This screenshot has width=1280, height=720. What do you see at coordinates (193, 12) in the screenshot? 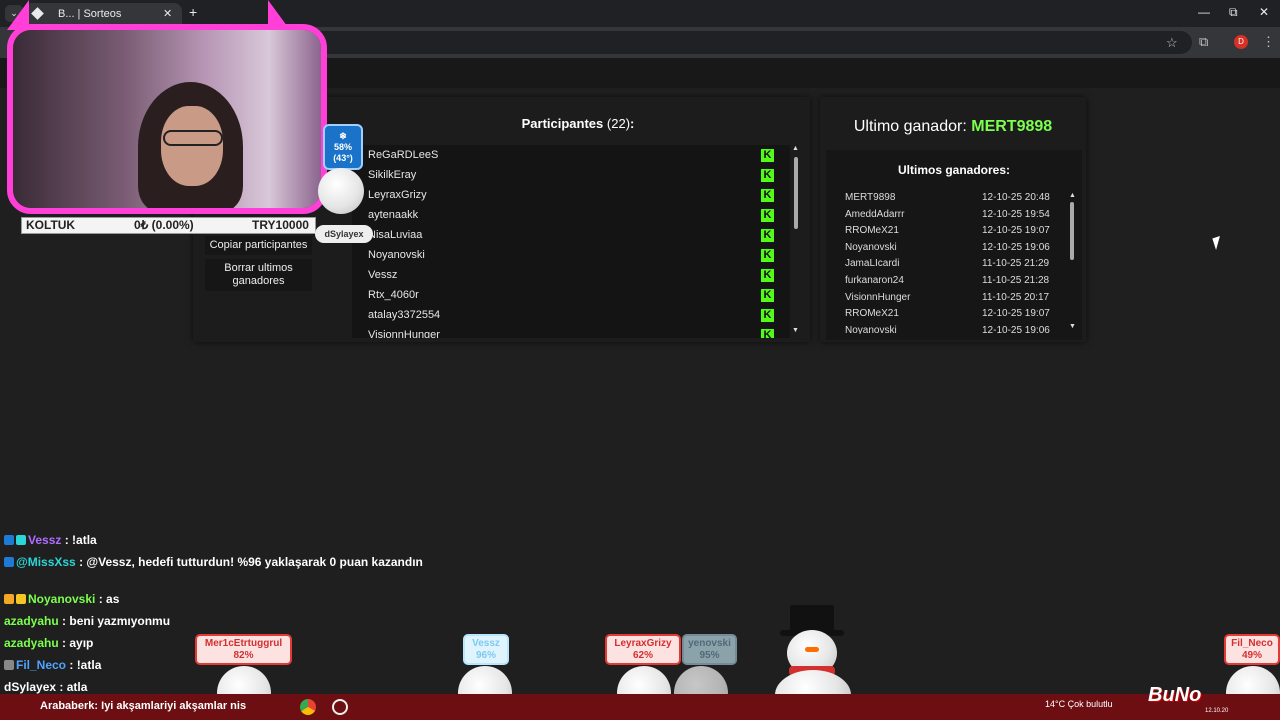
I see `new-tab-button: +` at bounding box center [193, 12].